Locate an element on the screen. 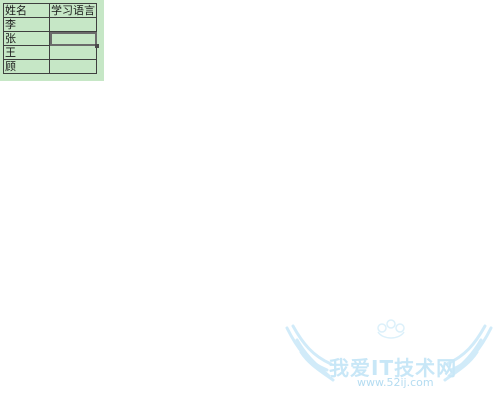 Image resolution: width=500 pixels, height=402 pixels. fill-handle is located at coordinates (97, 46).